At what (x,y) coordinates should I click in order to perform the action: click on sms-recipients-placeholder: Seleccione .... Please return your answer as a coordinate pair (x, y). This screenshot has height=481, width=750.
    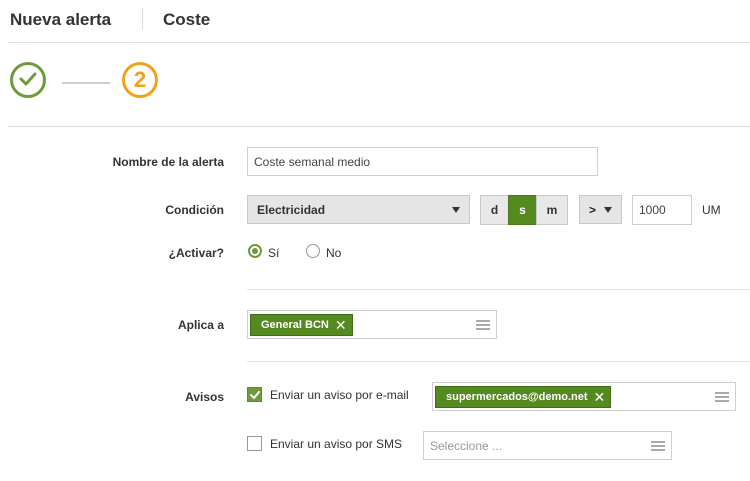
    Looking at the image, I should click on (466, 445).